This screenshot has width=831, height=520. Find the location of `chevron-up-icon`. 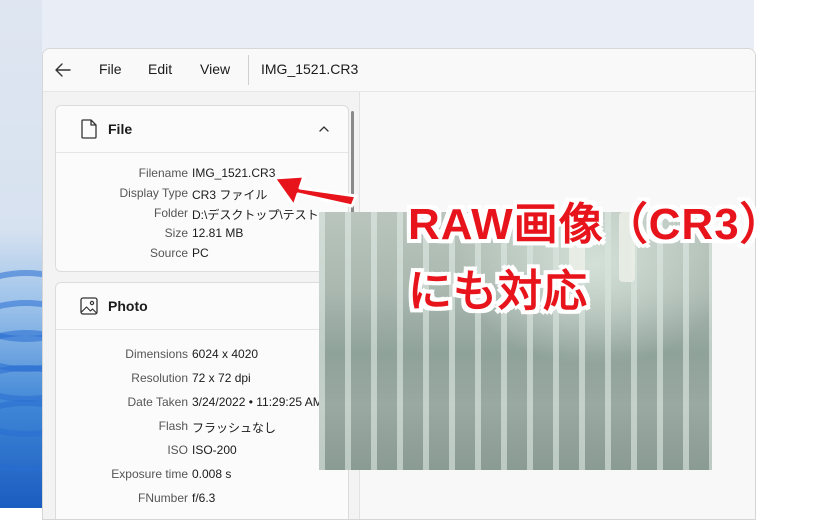

chevron-up-icon is located at coordinates (324, 129).